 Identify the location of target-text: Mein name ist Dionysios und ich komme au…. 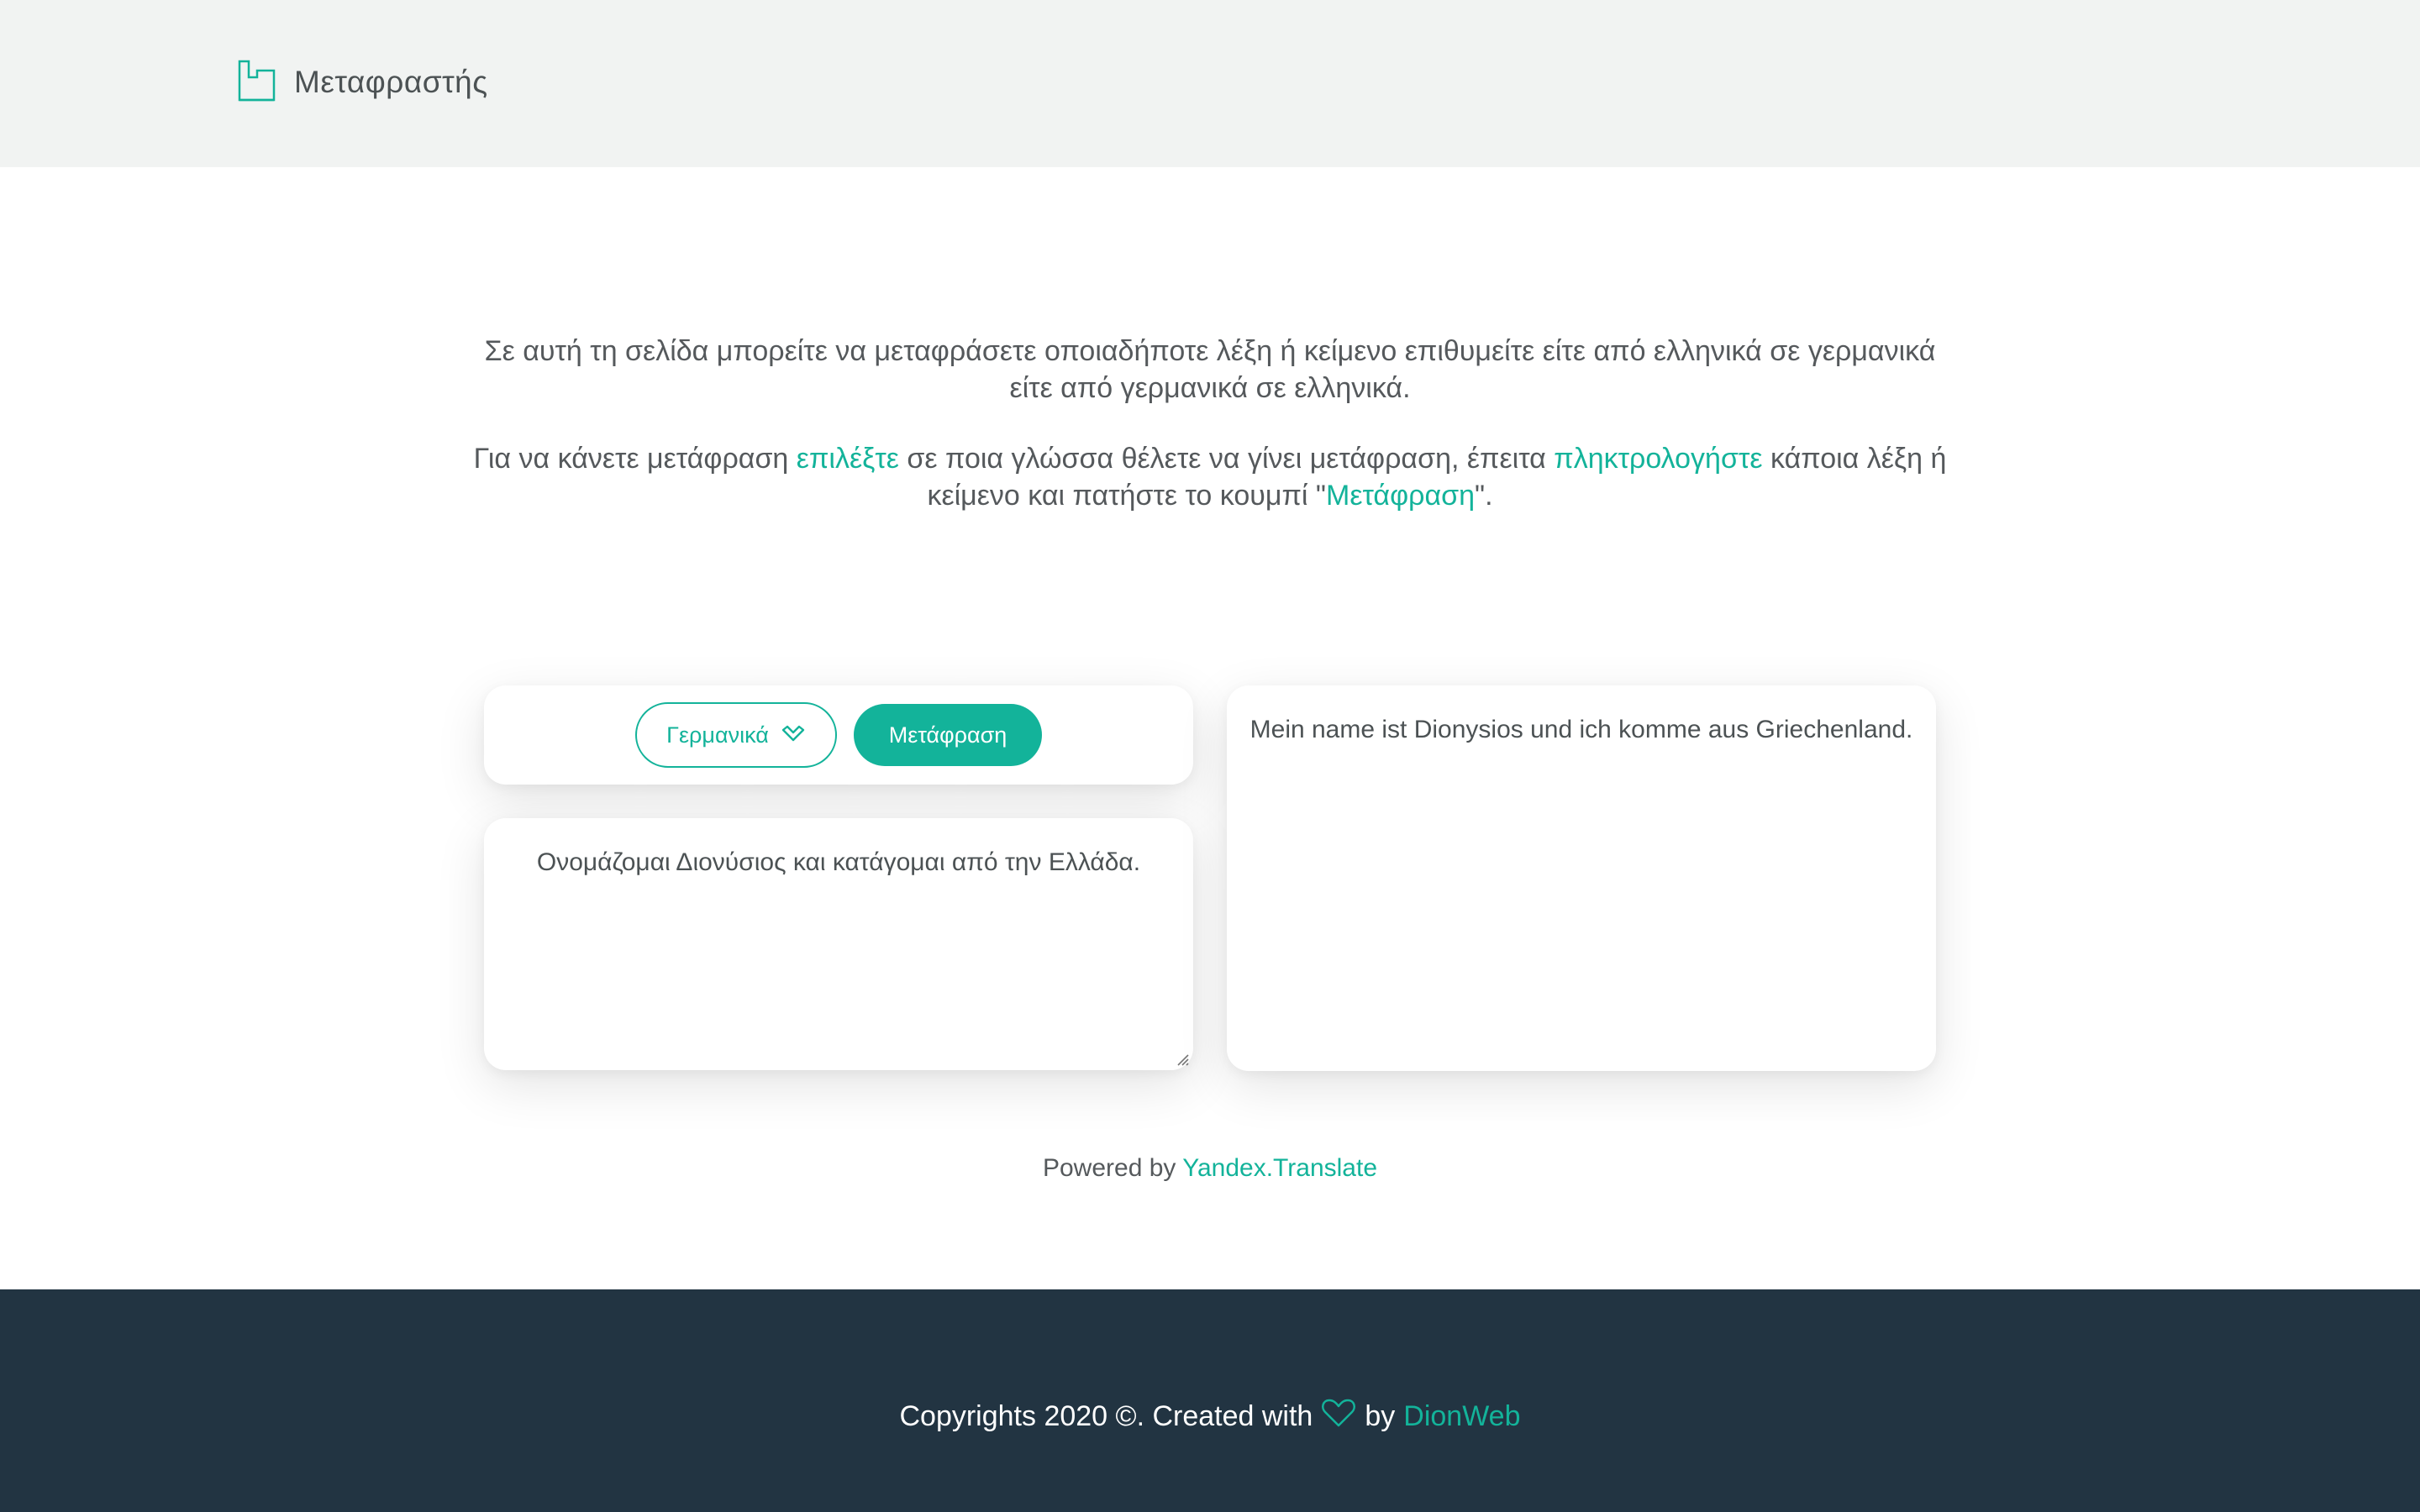
(1581, 729).